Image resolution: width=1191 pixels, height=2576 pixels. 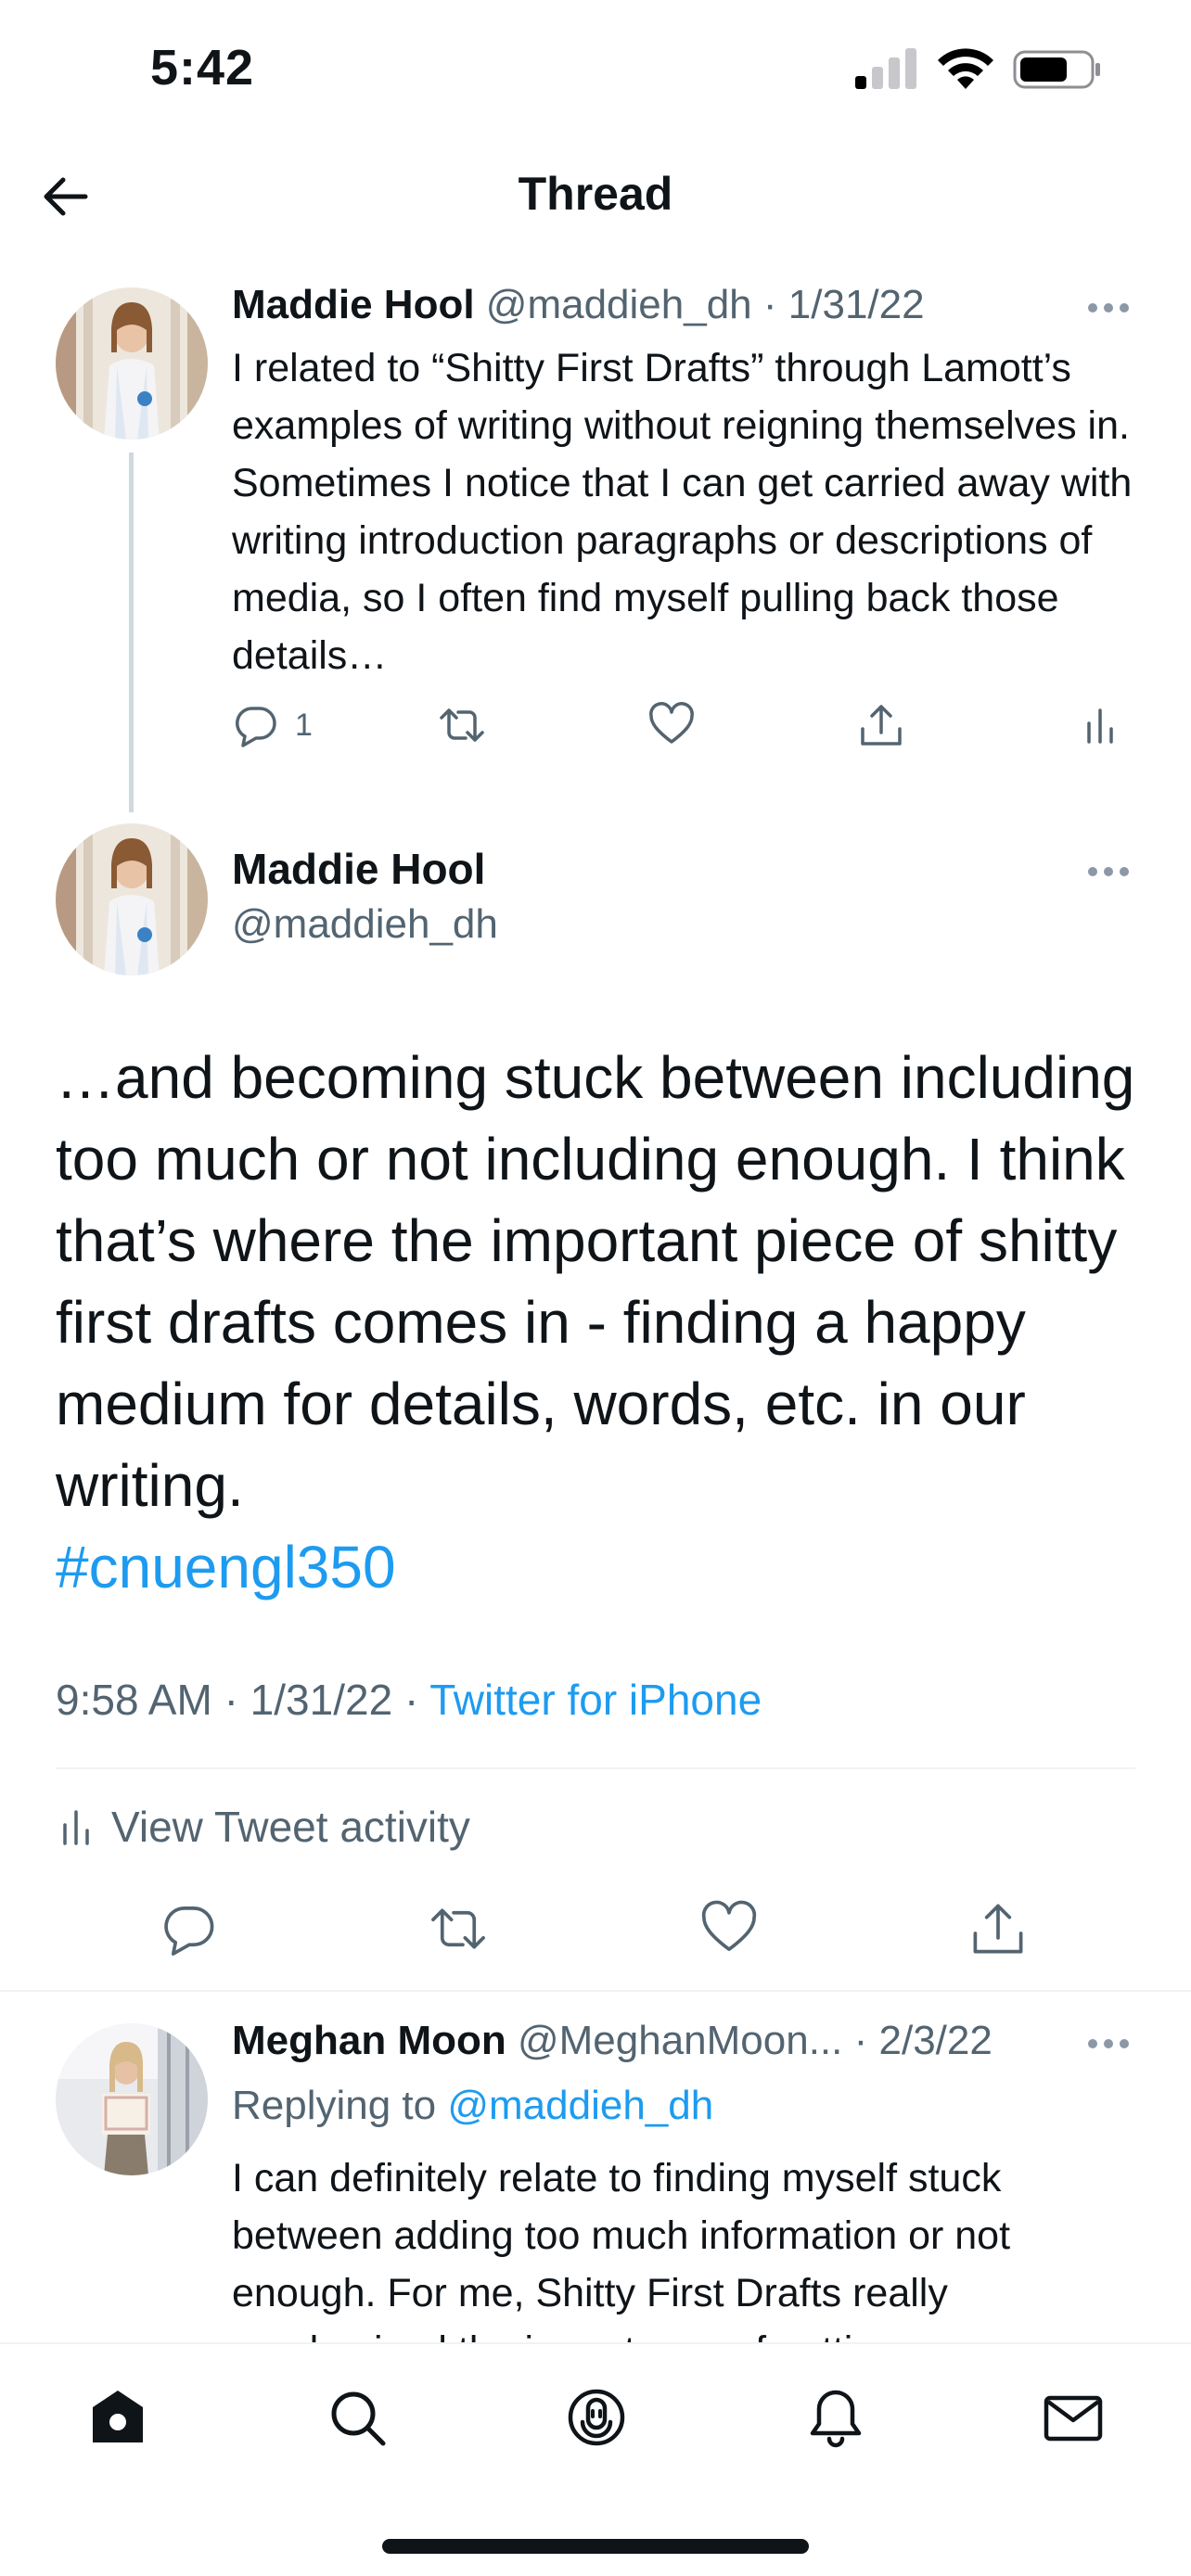 I want to click on tweet1-share-button, so click(x=881, y=725).